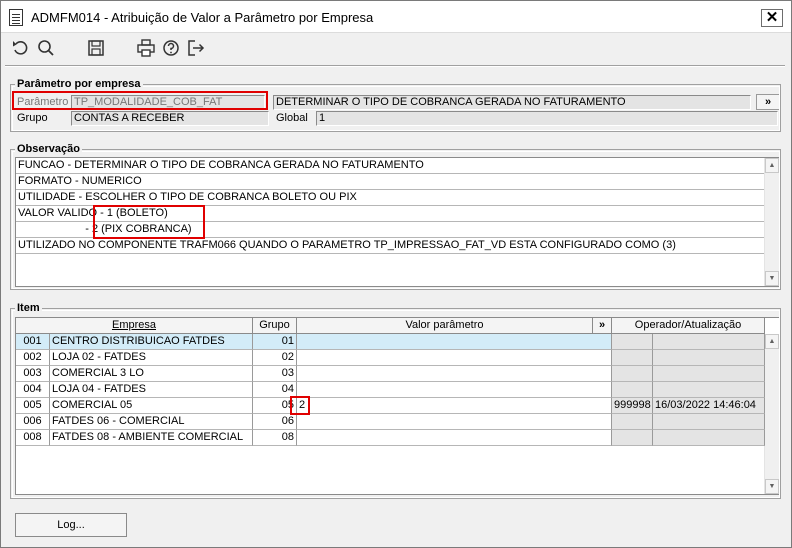 The height and width of the screenshot is (548, 792). Describe the element at coordinates (28, 308) in the screenshot. I see `item-group-title: Item` at that location.